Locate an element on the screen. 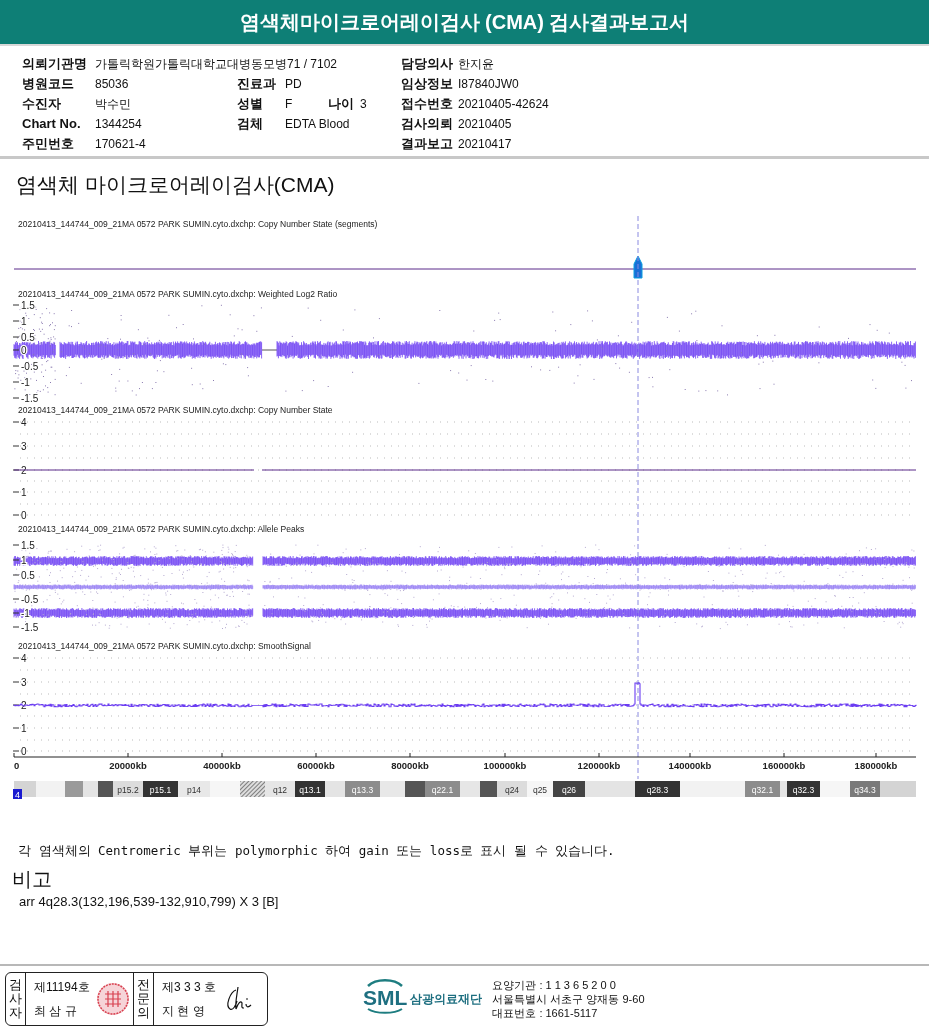 The width and height of the screenshot is (929, 1032). signer-name: 최 삼 규 is located at coordinates (56, 1011).